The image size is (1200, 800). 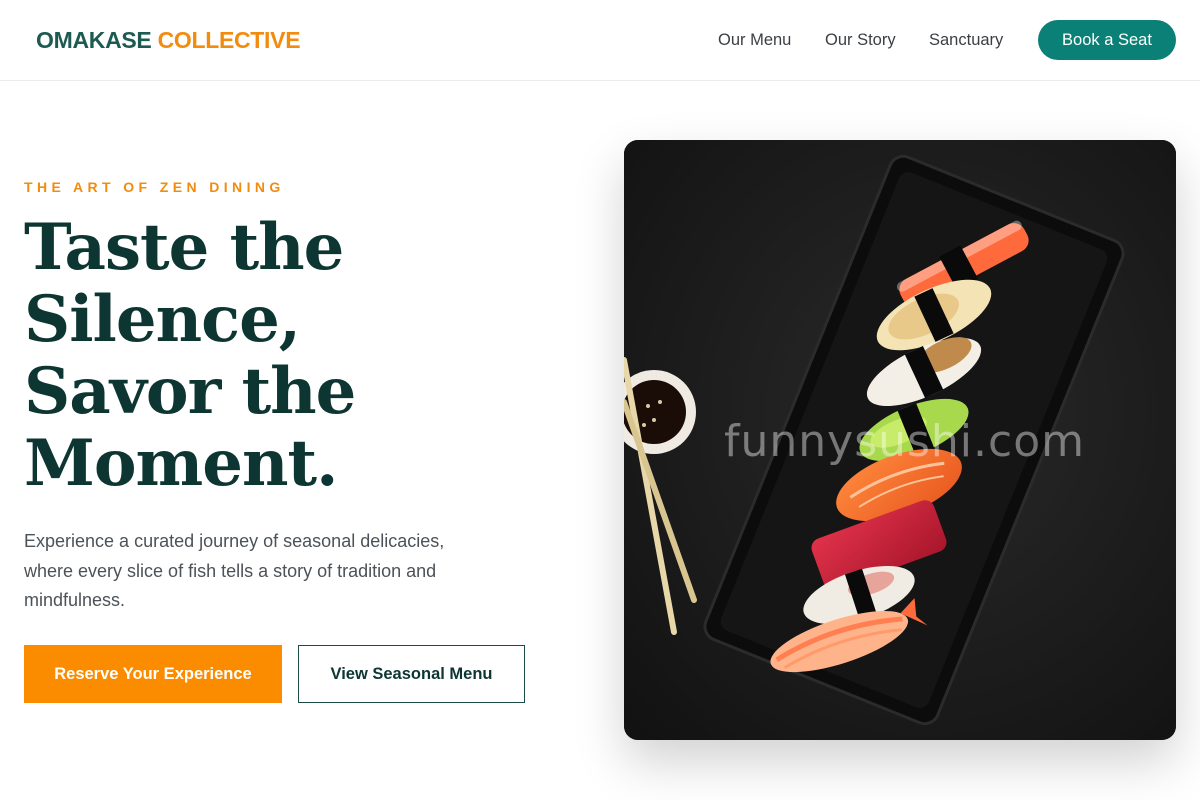 What do you see at coordinates (1107, 40) in the screenshot?
I see `book-seat-button: Book a Seat` at bounding box center [1107, 40].